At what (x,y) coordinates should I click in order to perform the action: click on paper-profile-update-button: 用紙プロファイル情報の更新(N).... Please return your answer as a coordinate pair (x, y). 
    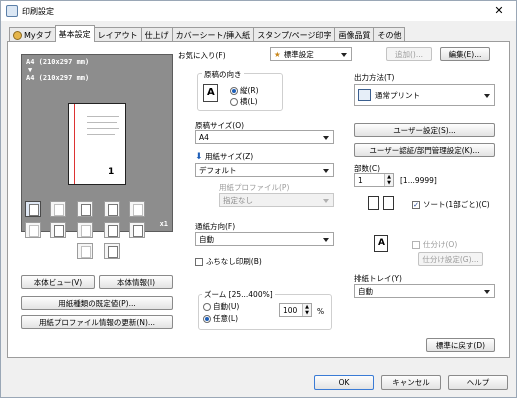
    Looking at the image, I should click on (97, 322).